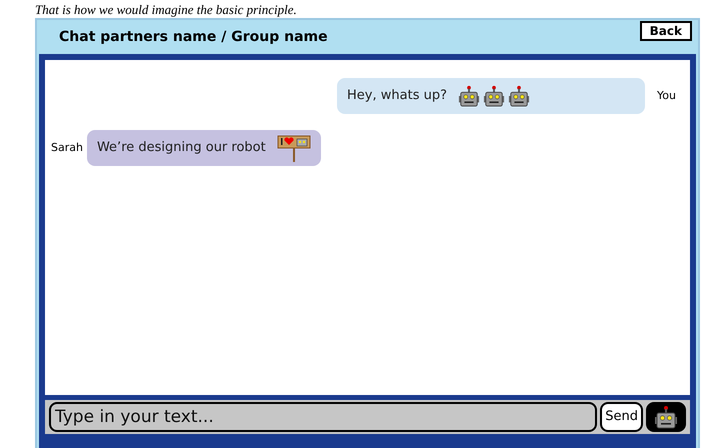 The image size is (716, 448). Describe the element at coordinates (181, 148) in the screenshot. I see `message-text: We’re designing our robot` at that location.